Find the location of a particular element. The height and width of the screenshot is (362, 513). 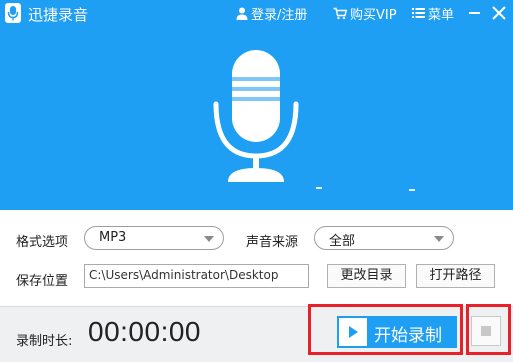

app-title: 迅捷录音 is located at coordinates (58, 15).